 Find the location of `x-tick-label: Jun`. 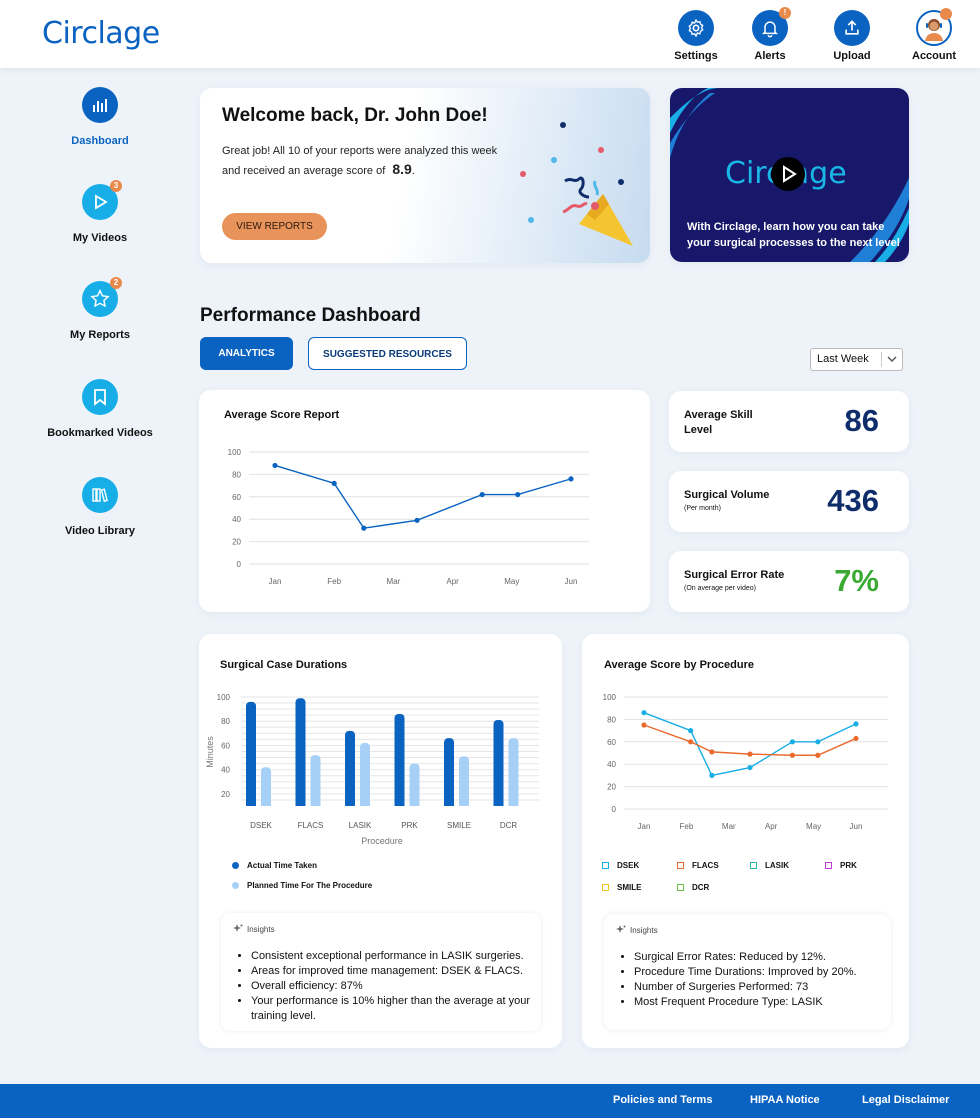

x-tick-label: Jun is located at coordinates (571, 581).